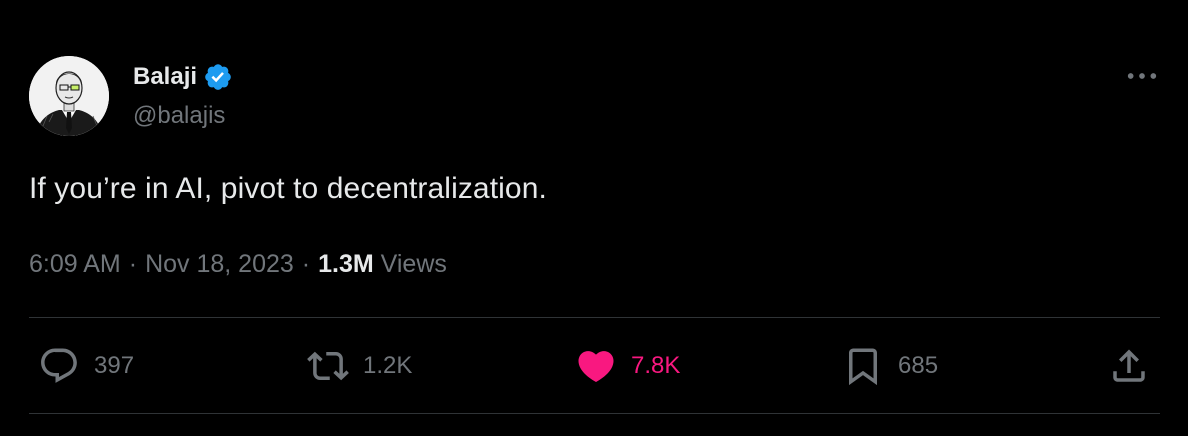 The height and width of the screenshot is (436, 1188). I want to click on heart-icon, so click(596, 367).